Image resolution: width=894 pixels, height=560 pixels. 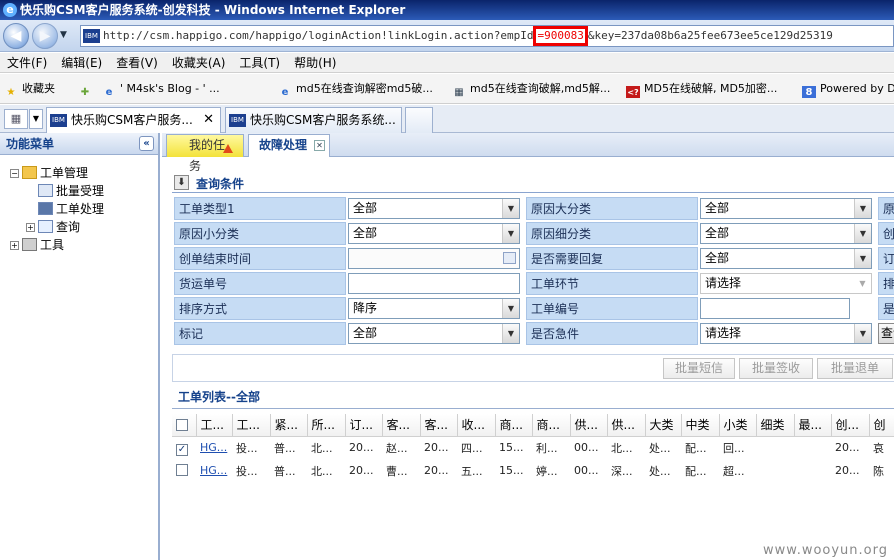 I want to click on menu-view: 查看(V), so click(x=137, y=63).